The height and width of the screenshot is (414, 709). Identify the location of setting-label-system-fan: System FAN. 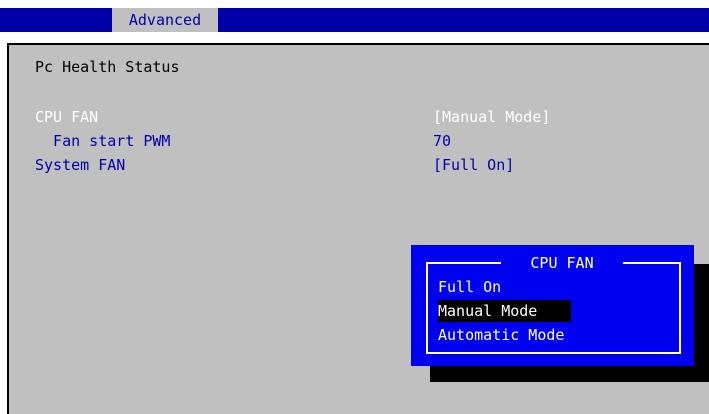
(80, 165).